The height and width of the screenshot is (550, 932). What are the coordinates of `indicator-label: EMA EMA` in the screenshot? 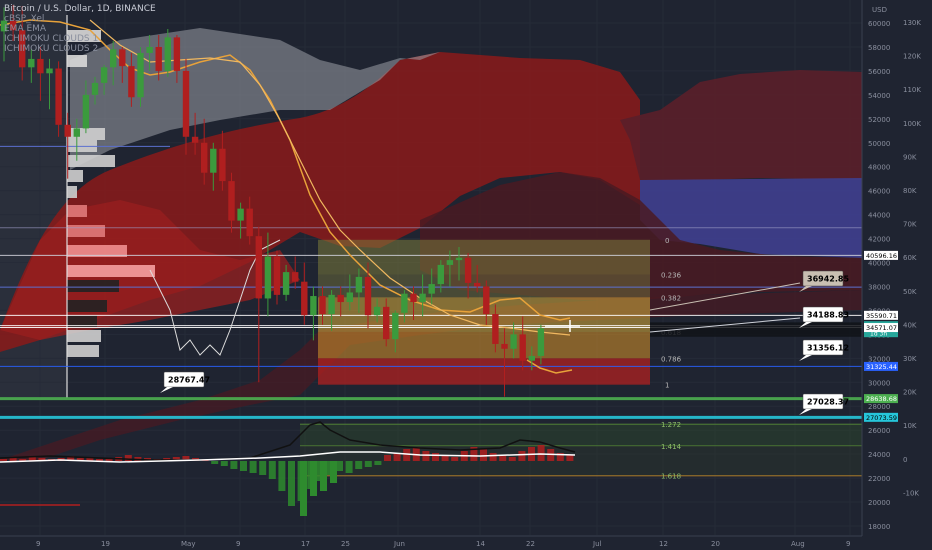 It's located at (80, 29).